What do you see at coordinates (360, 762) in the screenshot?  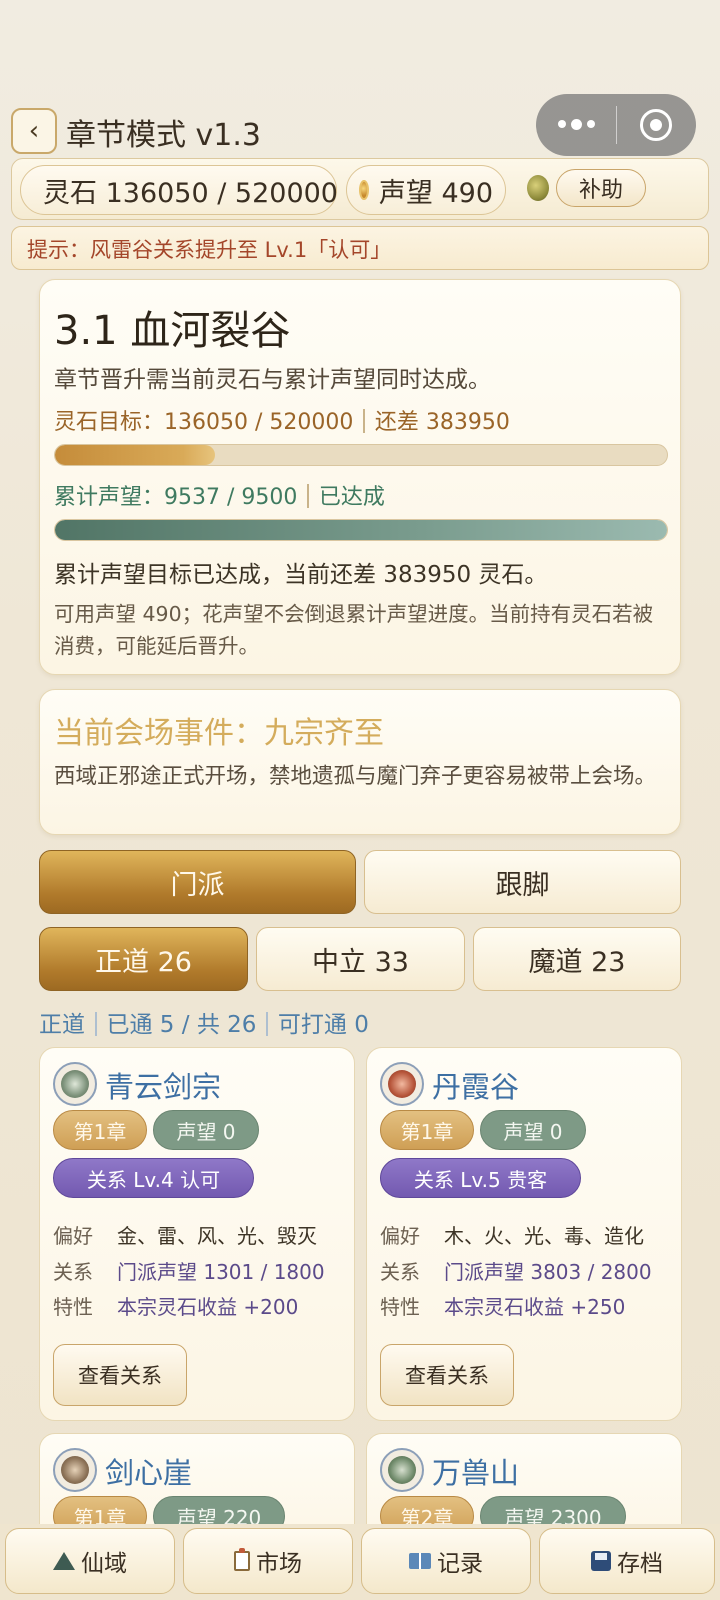 I see `event-card: 当前会场事件：九宗齐至 西域正邪途正式开场，禁地遗孤与魔门弃子更容易被带上会场。` at bounding box center [360, 762].